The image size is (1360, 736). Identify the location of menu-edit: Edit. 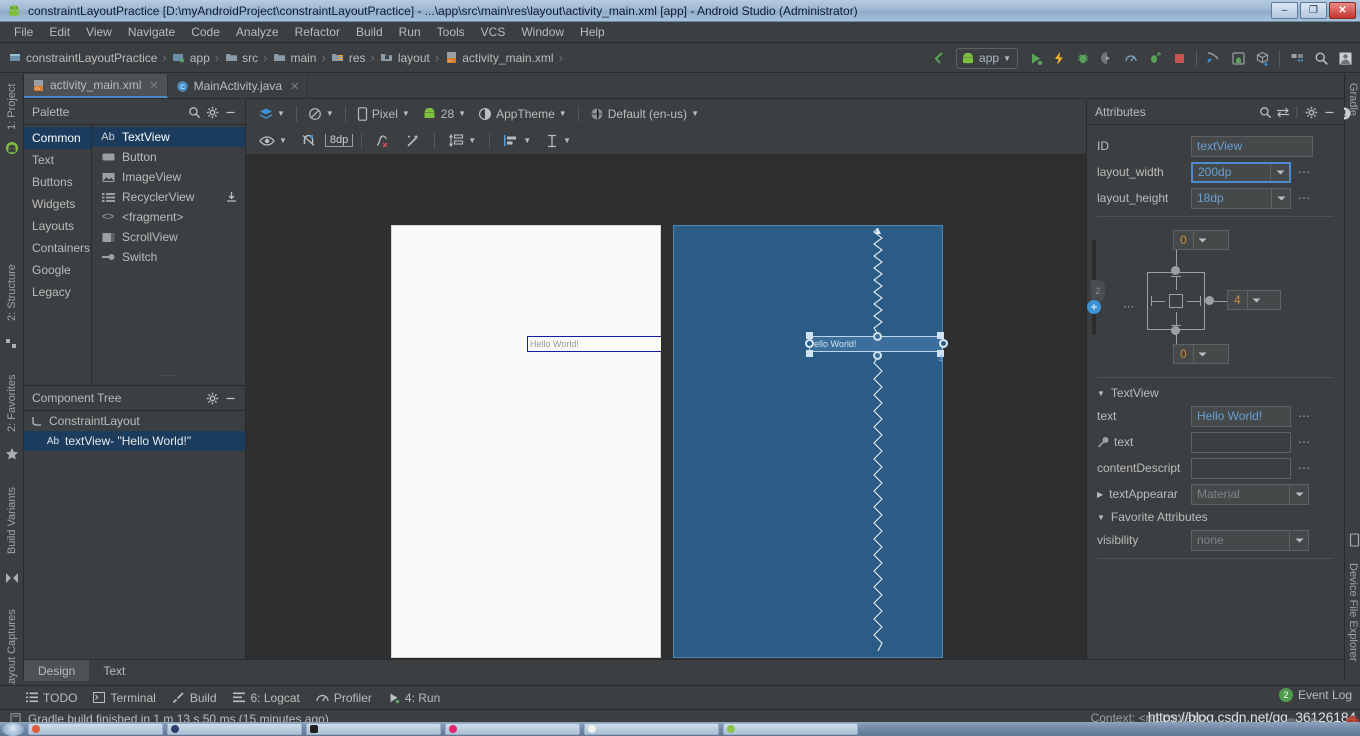
(59, 32).